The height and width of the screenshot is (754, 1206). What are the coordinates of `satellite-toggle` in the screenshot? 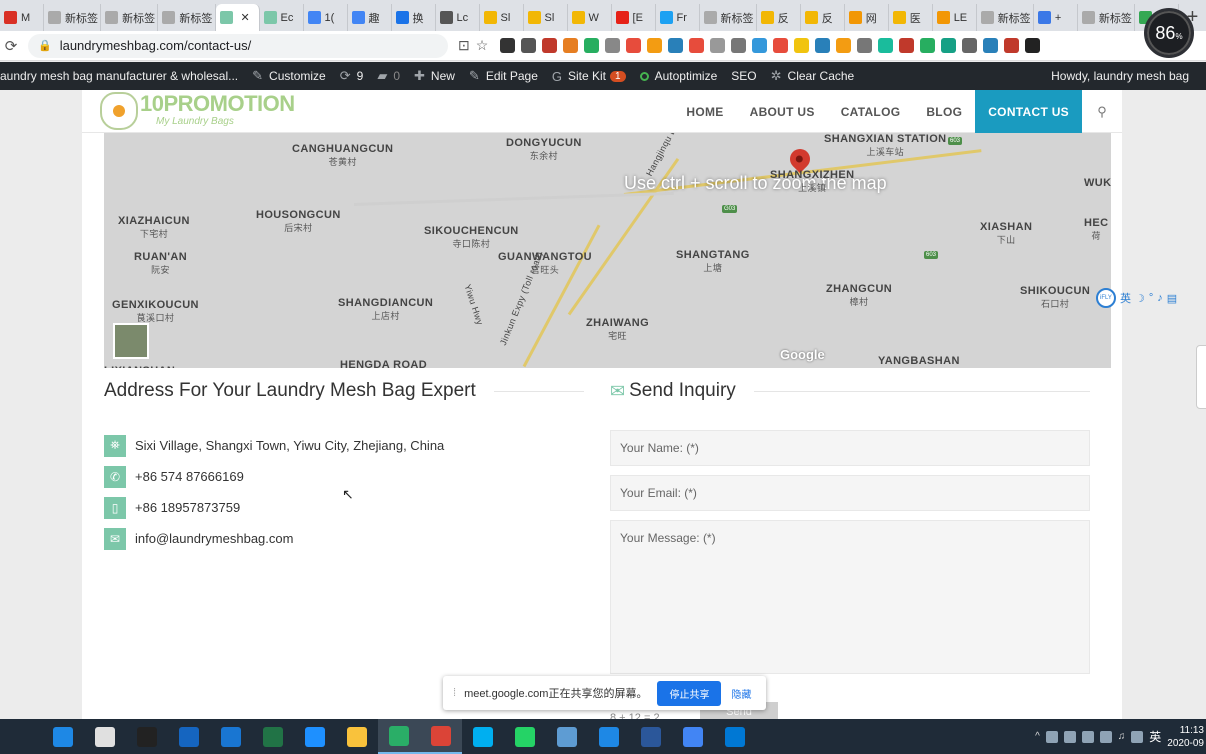 It's located at (131, 341).